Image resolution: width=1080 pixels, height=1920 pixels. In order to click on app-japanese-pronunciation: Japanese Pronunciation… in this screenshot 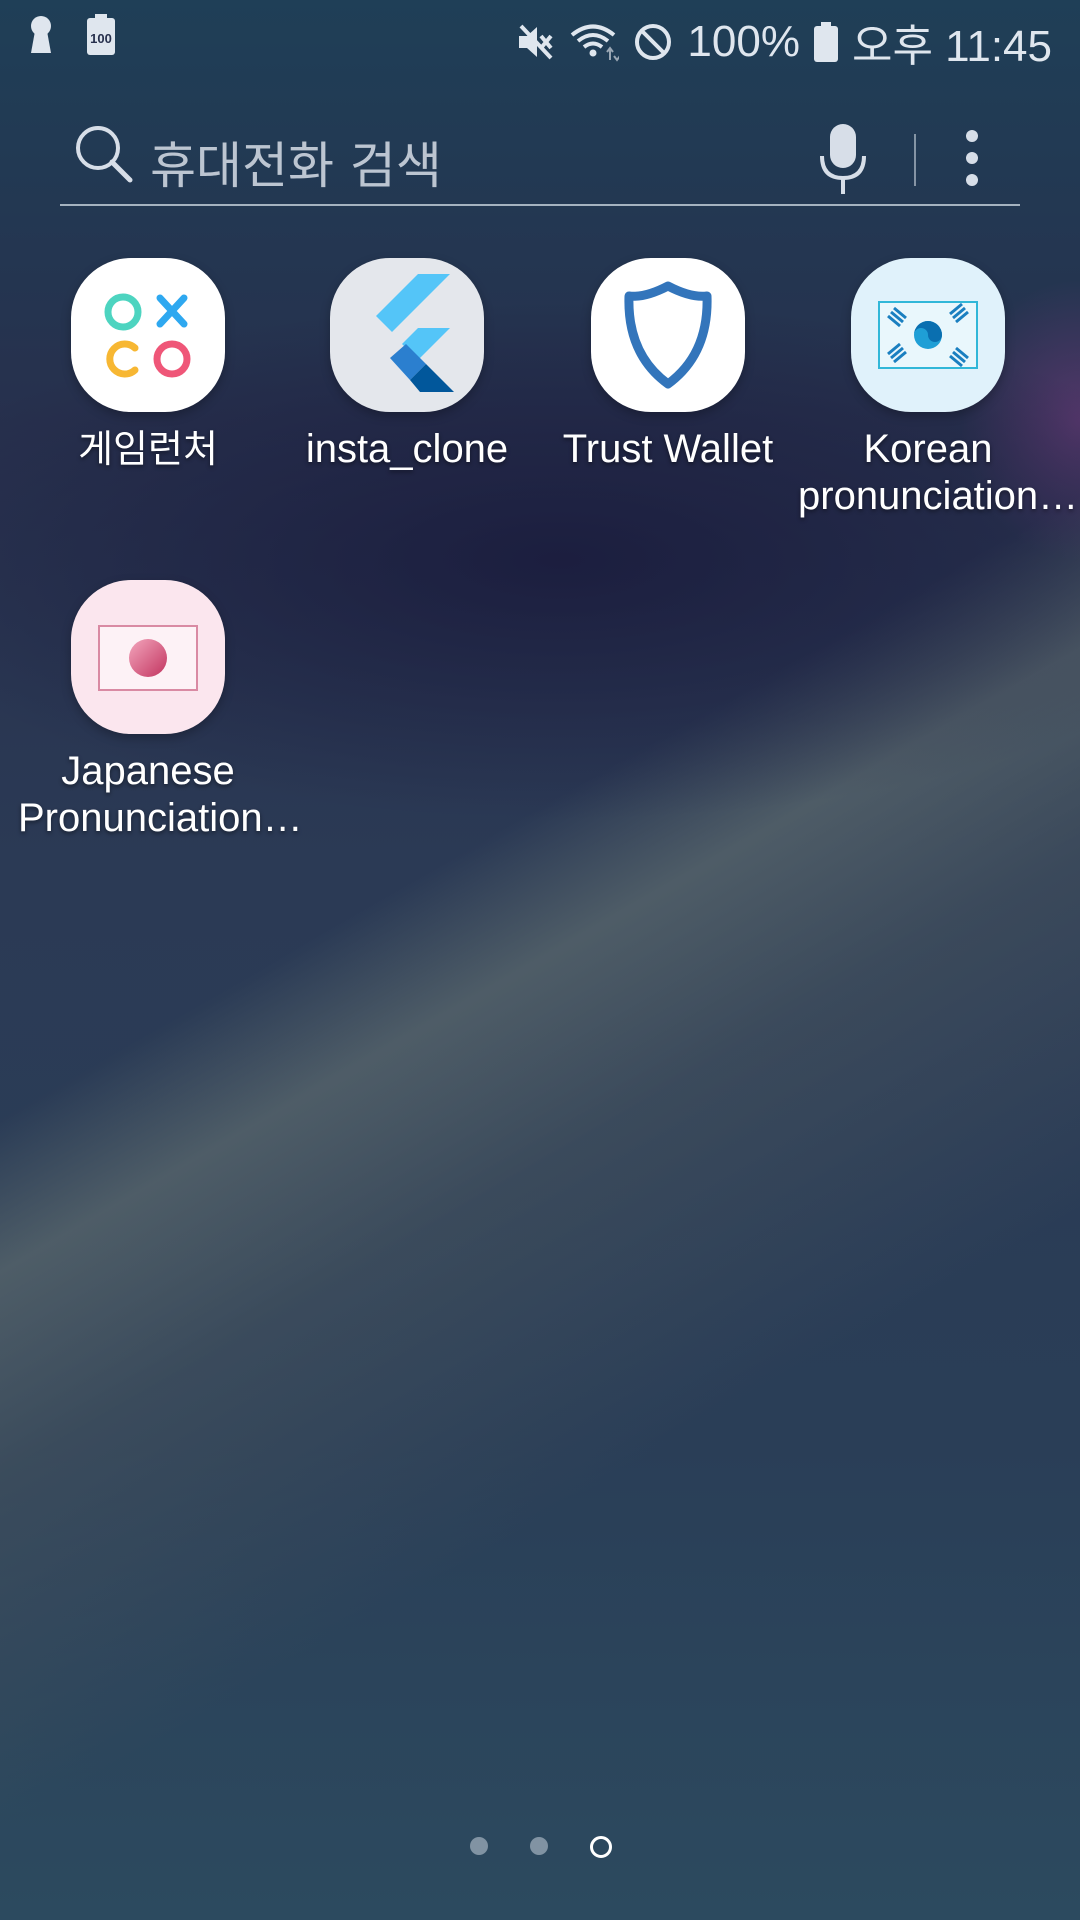, I will do `click(160, 711)`.